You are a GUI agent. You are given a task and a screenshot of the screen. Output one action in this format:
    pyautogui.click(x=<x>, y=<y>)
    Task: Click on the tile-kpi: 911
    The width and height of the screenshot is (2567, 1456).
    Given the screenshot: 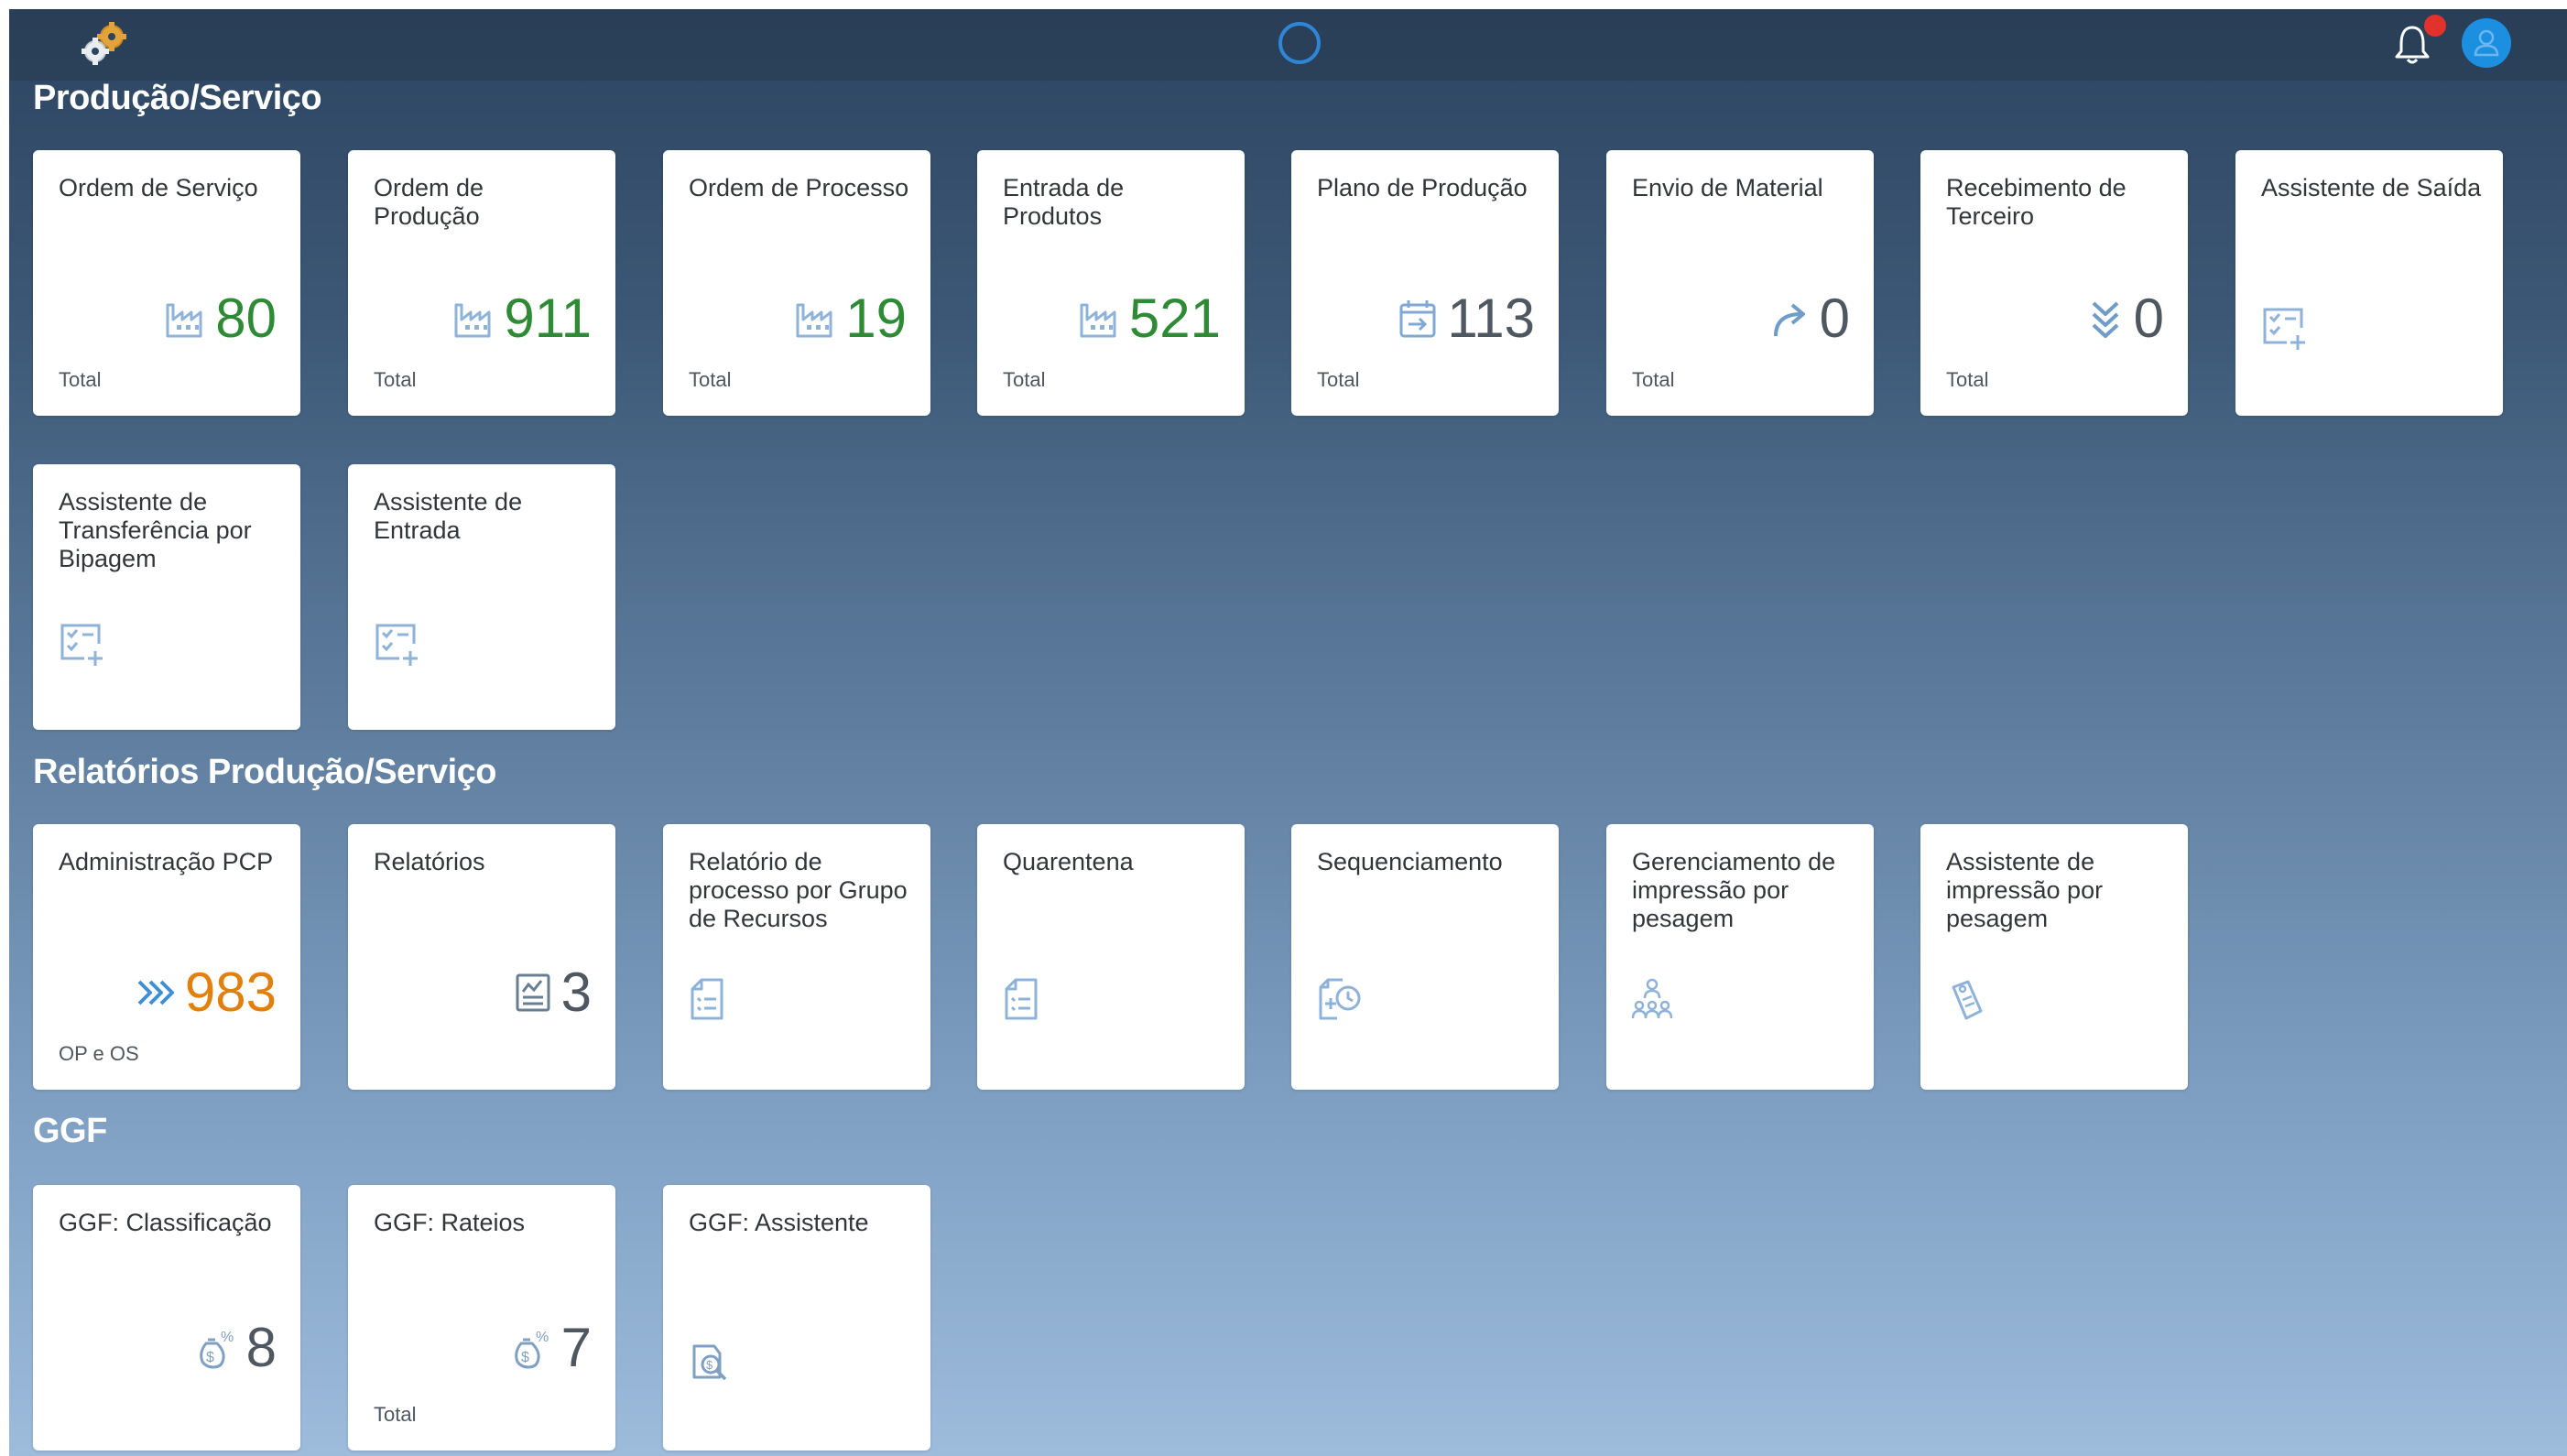 What is the action you would take?
    pyautogui.click(x=522, y=319)
    